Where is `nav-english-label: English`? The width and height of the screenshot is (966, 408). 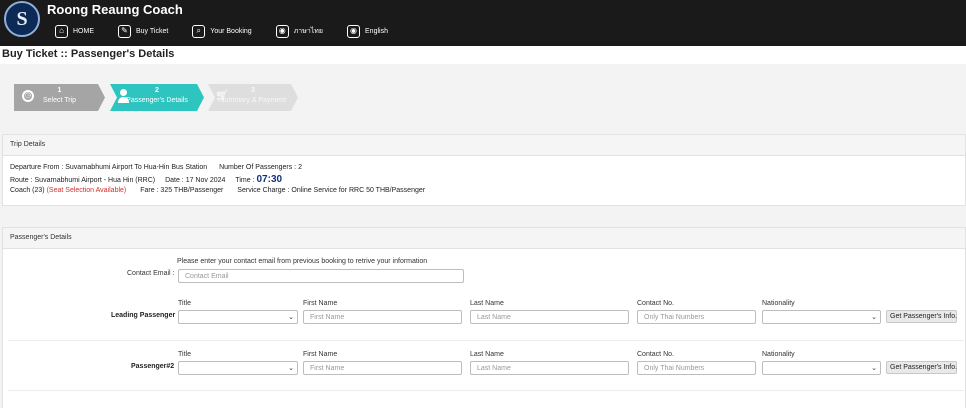 nav-english-label: English is located at coordinates (376, 31).